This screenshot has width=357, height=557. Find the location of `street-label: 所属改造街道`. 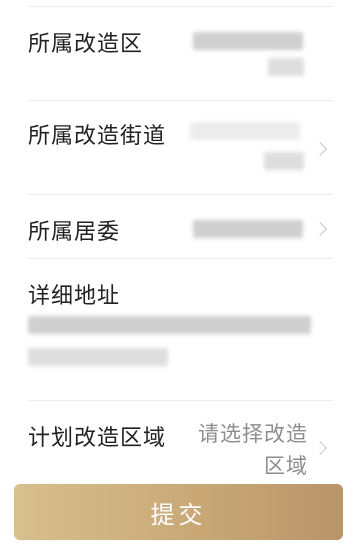

street-label: 所属改造街道 is located at coordinates (97, 136).